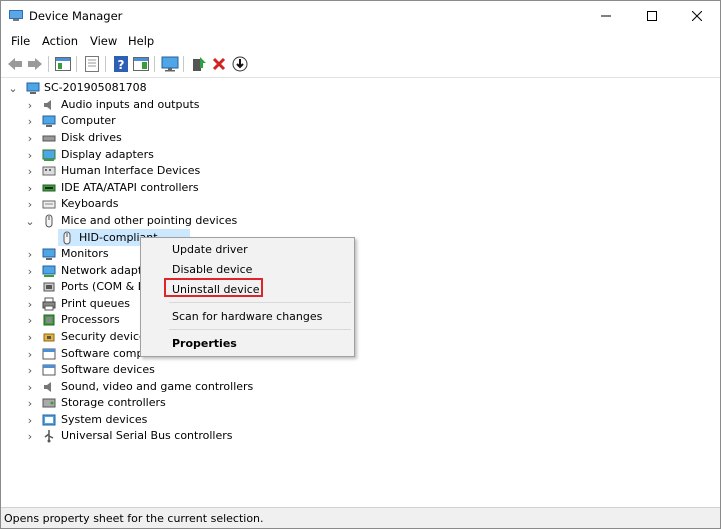  I want to click on tree-item-hid: › Human Interface Devices, so click(360, 171).